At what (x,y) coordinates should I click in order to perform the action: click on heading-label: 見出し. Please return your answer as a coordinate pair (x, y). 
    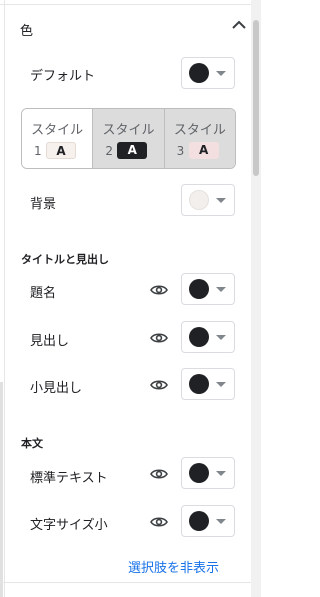
    Looking at the image, I should click on (50, 341).